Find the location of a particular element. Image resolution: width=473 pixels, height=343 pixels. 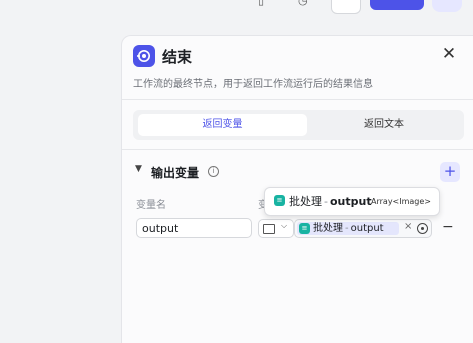

top-toolbar: ▯ ◷ is located at coordinates (236, 8).